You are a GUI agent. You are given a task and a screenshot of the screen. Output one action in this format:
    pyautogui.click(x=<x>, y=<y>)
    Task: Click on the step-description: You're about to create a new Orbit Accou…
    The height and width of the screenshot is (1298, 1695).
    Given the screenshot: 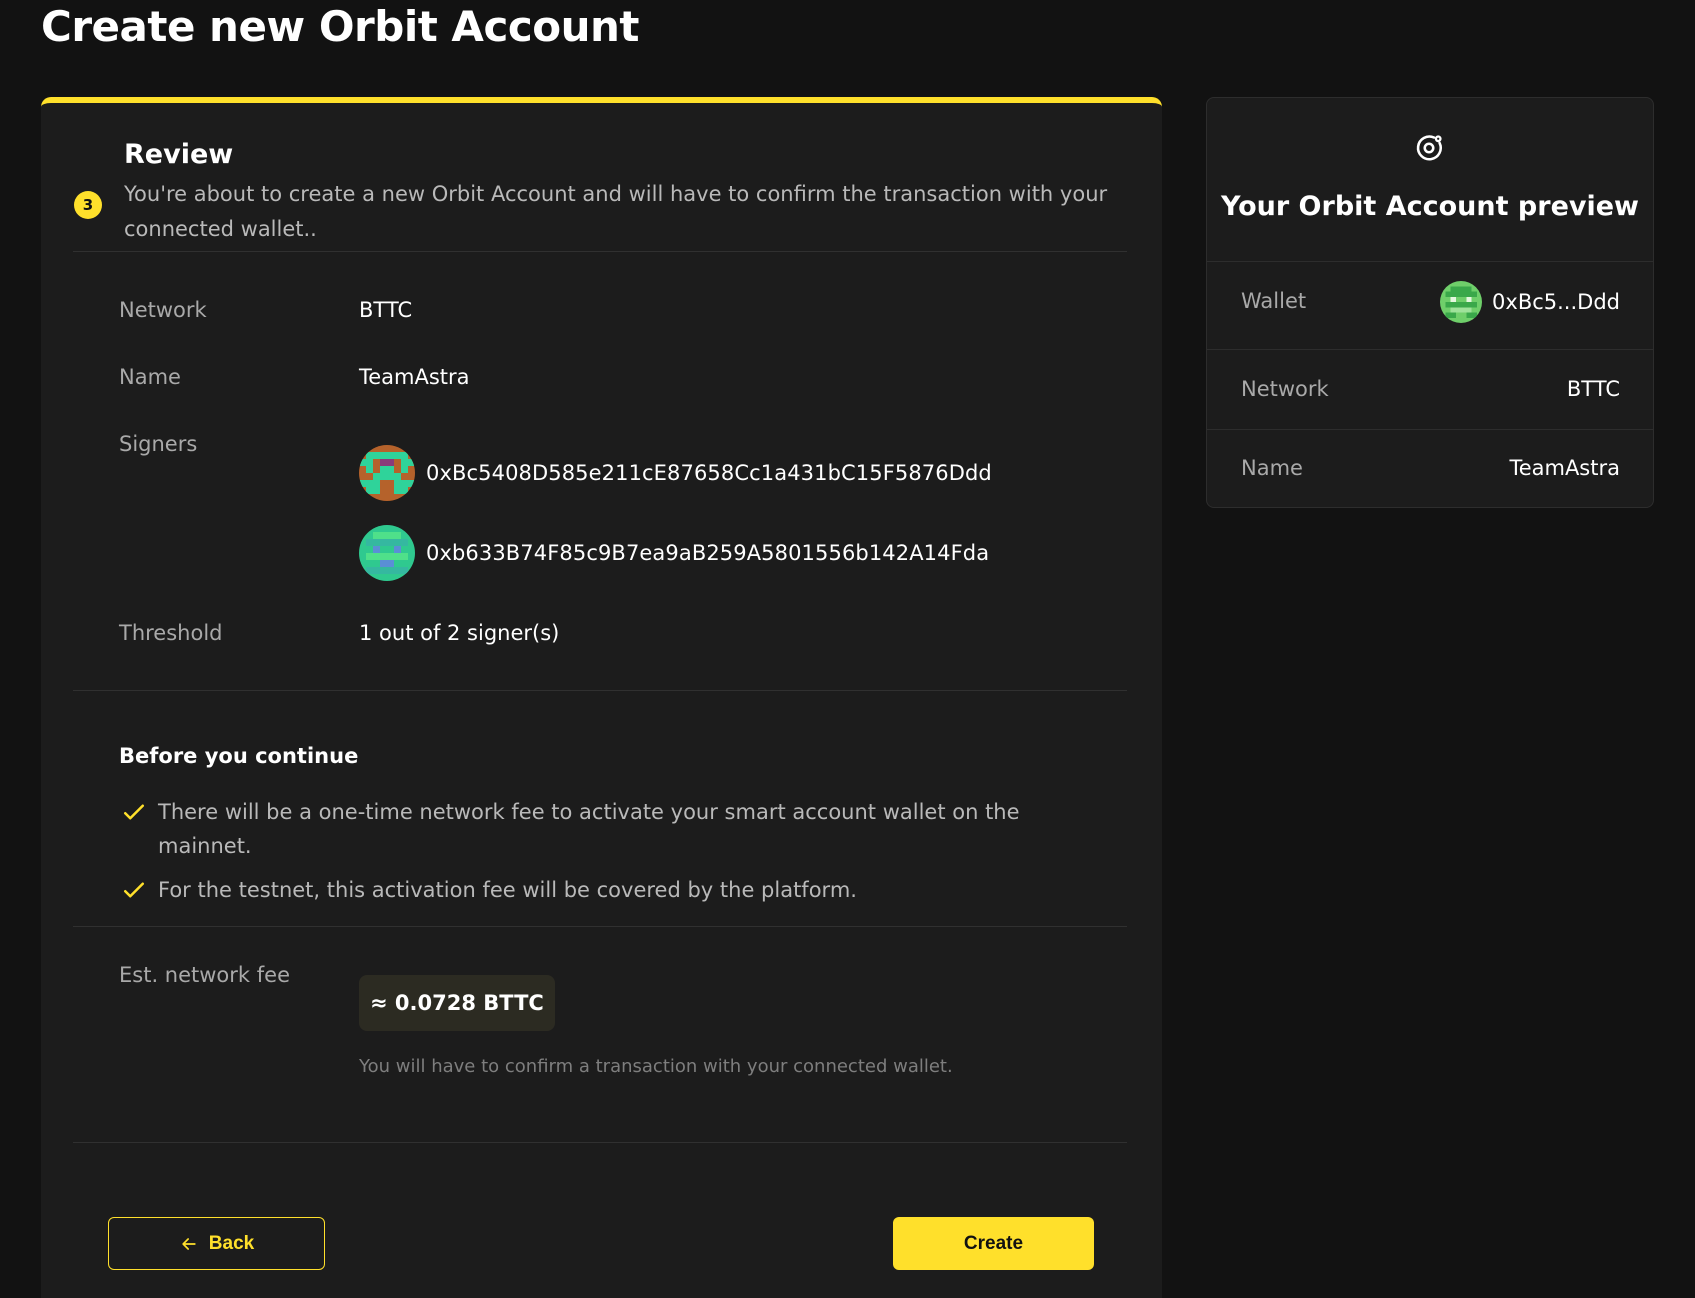 What is the action you would take?
    pyautogui.click(x=616, y=211)
    